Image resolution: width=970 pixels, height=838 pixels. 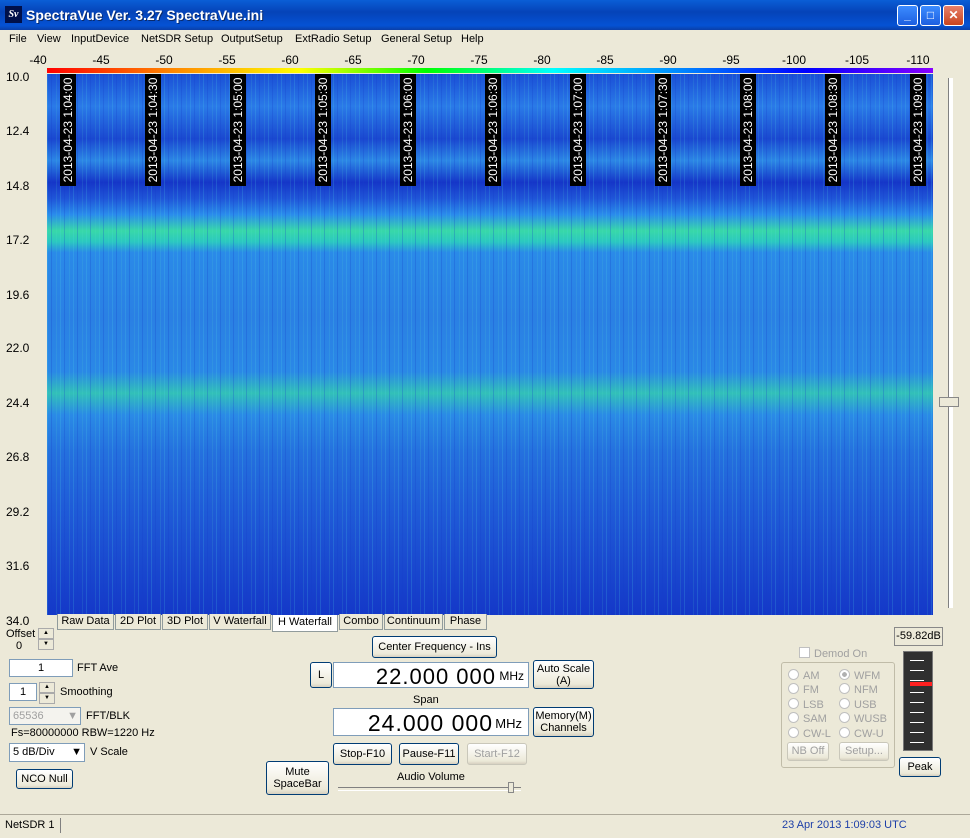 What do you see at coordinates (857, 60) in the screenshot?
I see `axis-tick: -105` at bounding box center [857, 60].